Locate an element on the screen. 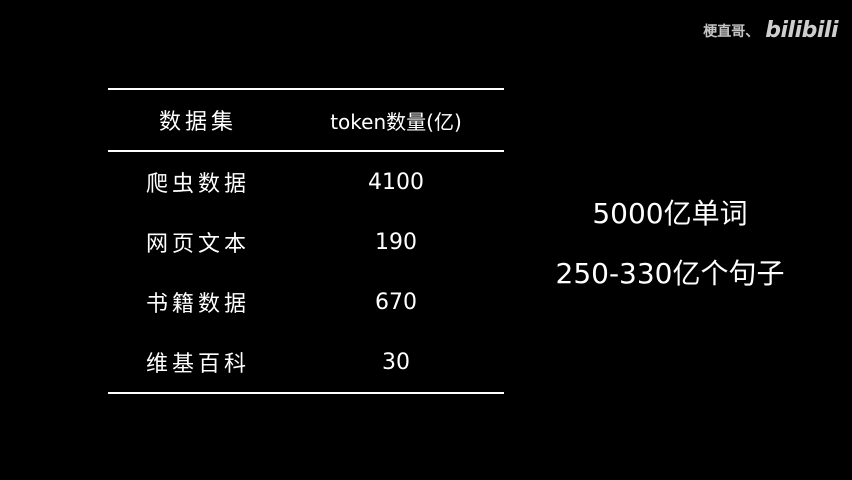 Image resolution: width=852 pixels, height=480 pixels. row-value: 4100 is located at coordinates (396, 182).